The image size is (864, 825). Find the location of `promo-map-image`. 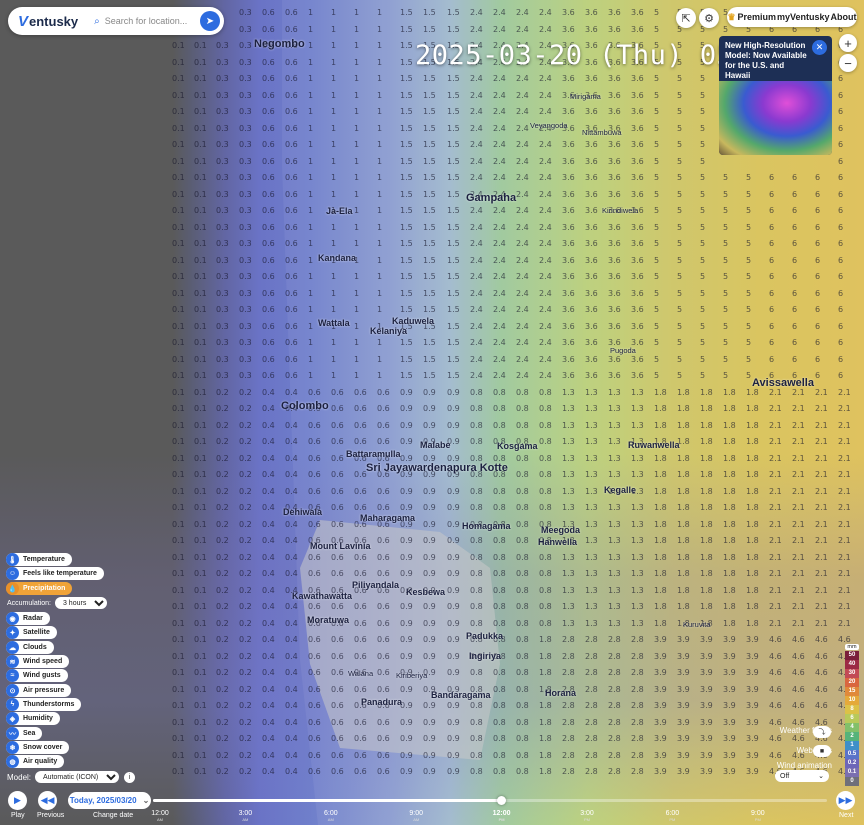

promo-map-image is located at coordinates (775, 118).